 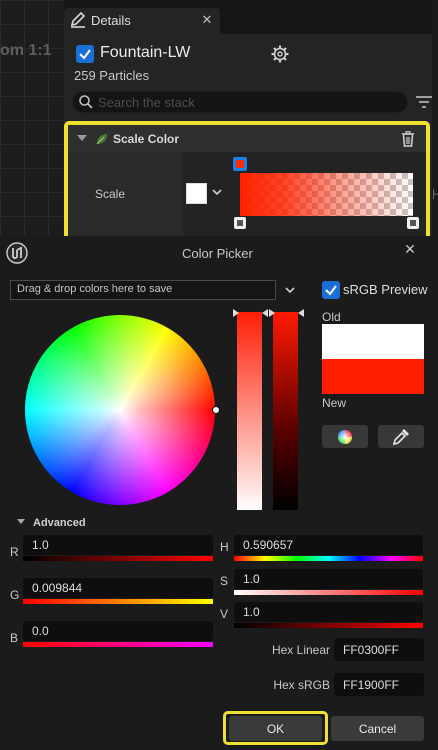 What do you see at coordinates (21, 521) in the screenshot?
I see `advanced-collapse-arrow-icon` at bounding box center [21, 521].